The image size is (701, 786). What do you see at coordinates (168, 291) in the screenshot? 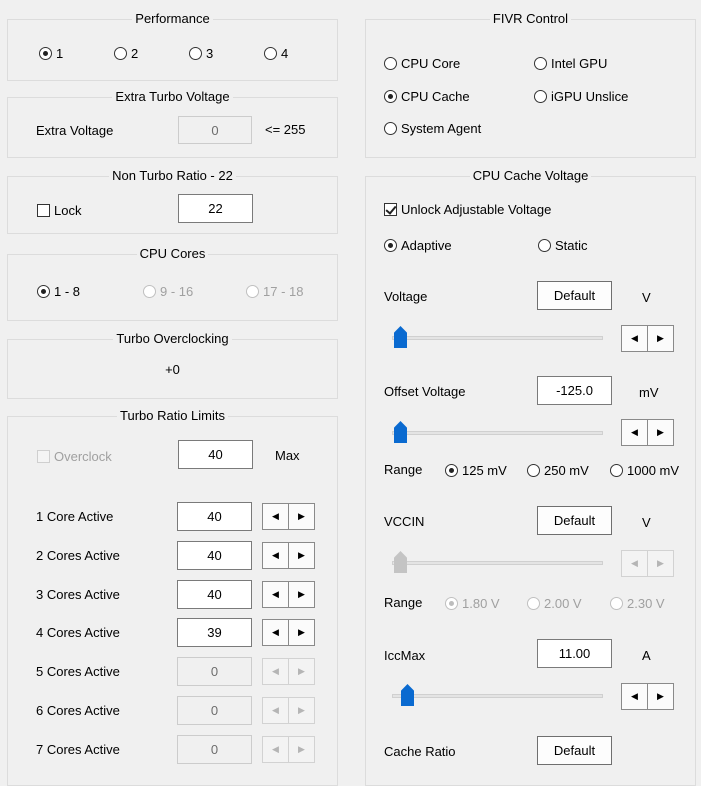
I see `cpu-cores-option-9-16: 9 - 16` at bounding box center [168, 291].